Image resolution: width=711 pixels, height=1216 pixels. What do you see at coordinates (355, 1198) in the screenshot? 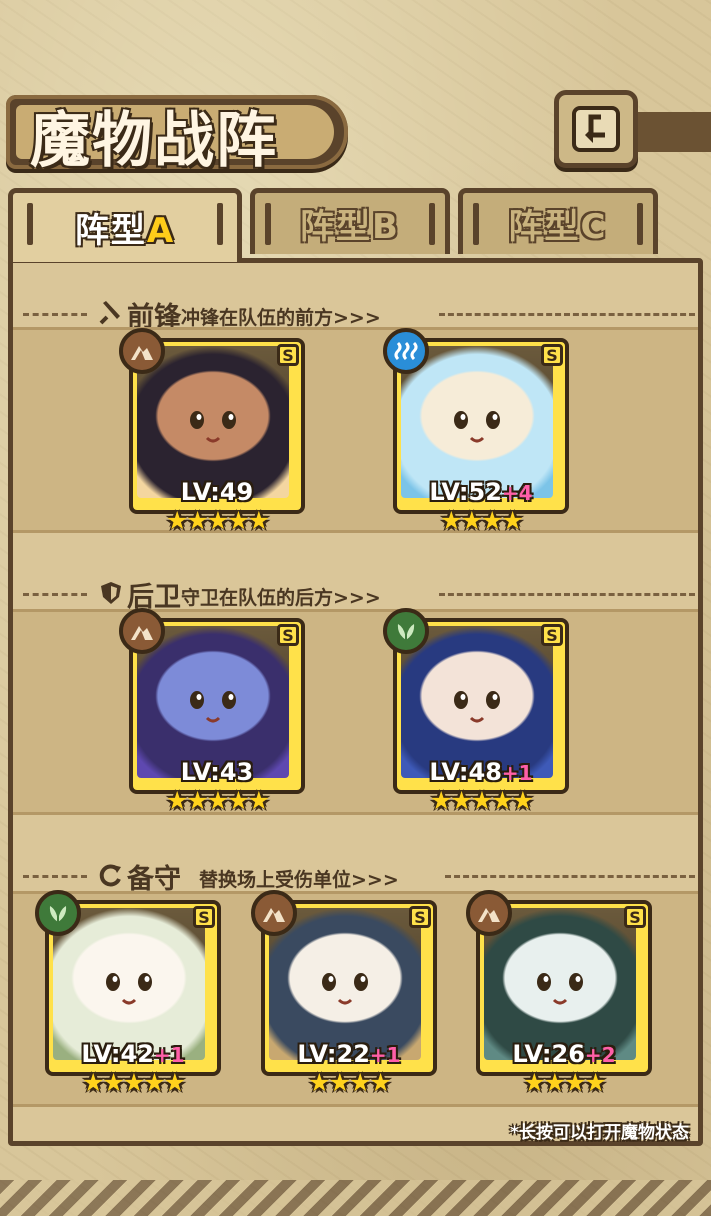
I see `bottom-border` at bounding box center [355, 1198].